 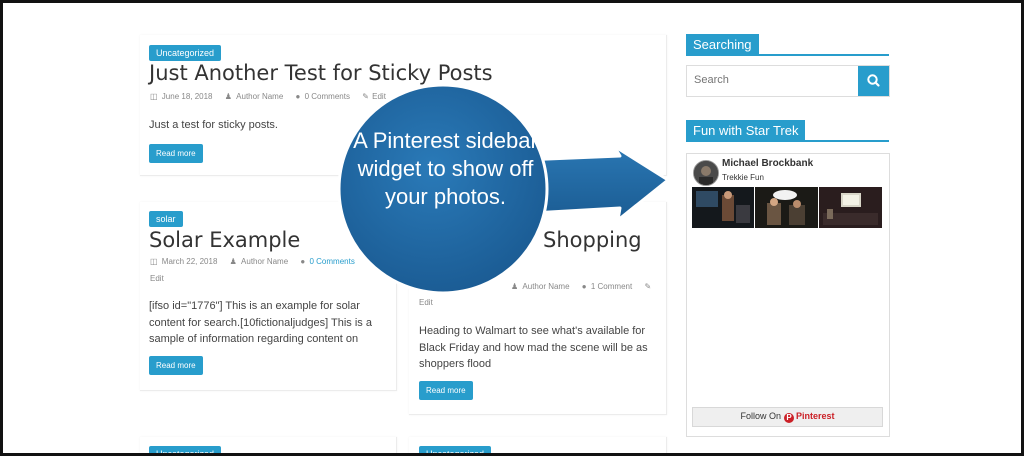 I want to click on search-icon, so click(x=873, y=80).